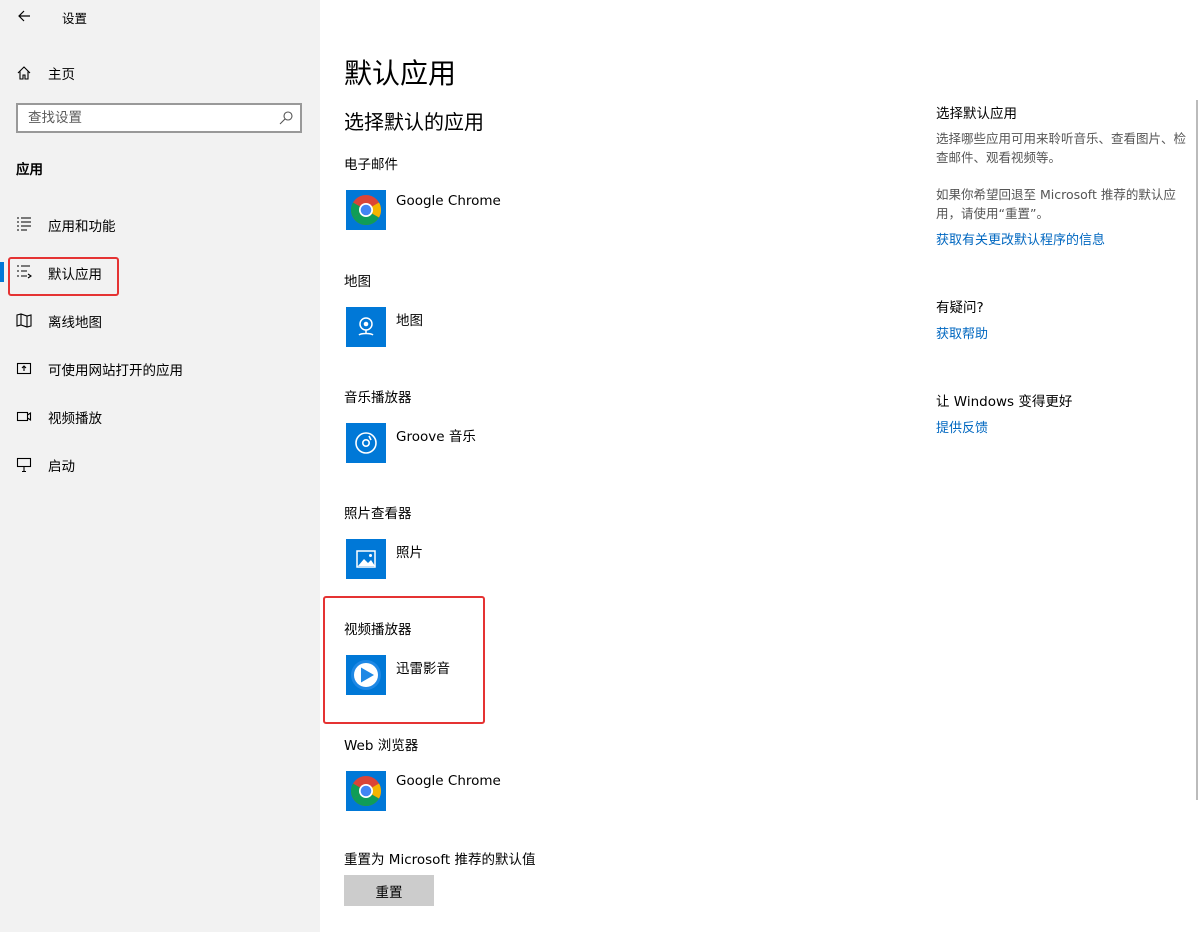 This screenshot has height=932, width=1200. I want to click on default-app-browser-button, so click(366, 791).